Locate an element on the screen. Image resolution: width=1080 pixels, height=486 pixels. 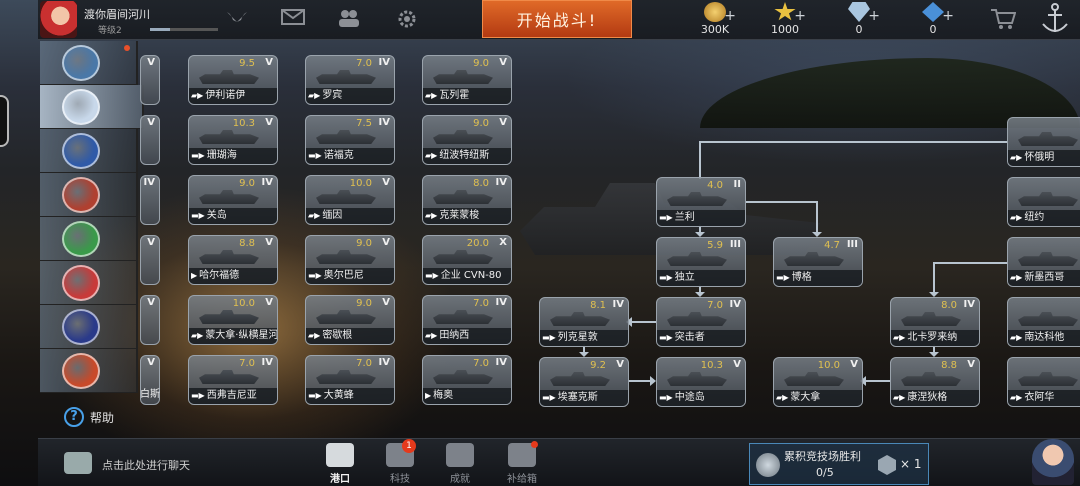
ship-card: 9.0 V ▰▶ 密歇根 is located at coordinates (350, 320).